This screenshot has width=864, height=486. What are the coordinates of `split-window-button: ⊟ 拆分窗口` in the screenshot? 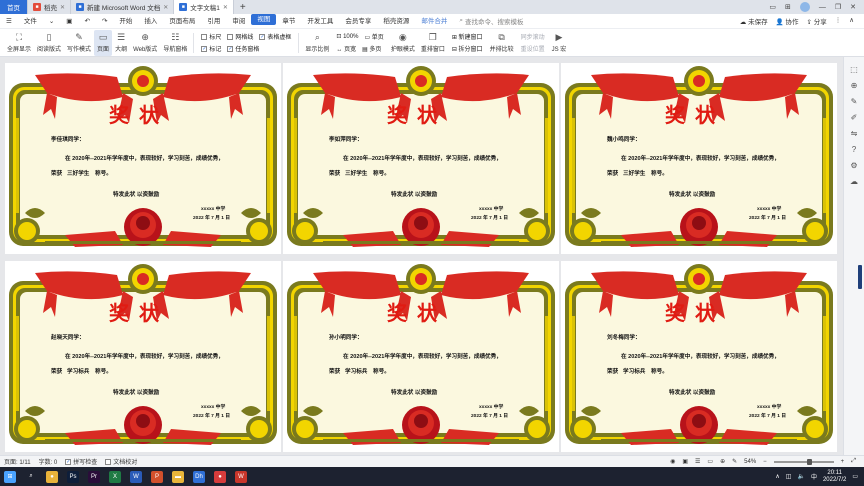 It's located at (467, 48).